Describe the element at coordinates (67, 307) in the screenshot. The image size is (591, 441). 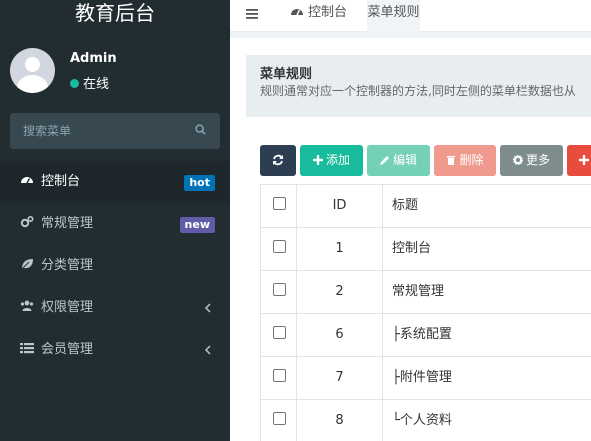
I see `sidebar-item-label: 权限管理` at that location.